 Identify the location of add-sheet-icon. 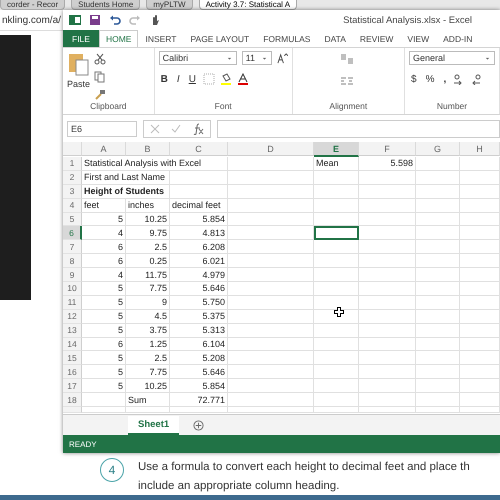
(198, 425).